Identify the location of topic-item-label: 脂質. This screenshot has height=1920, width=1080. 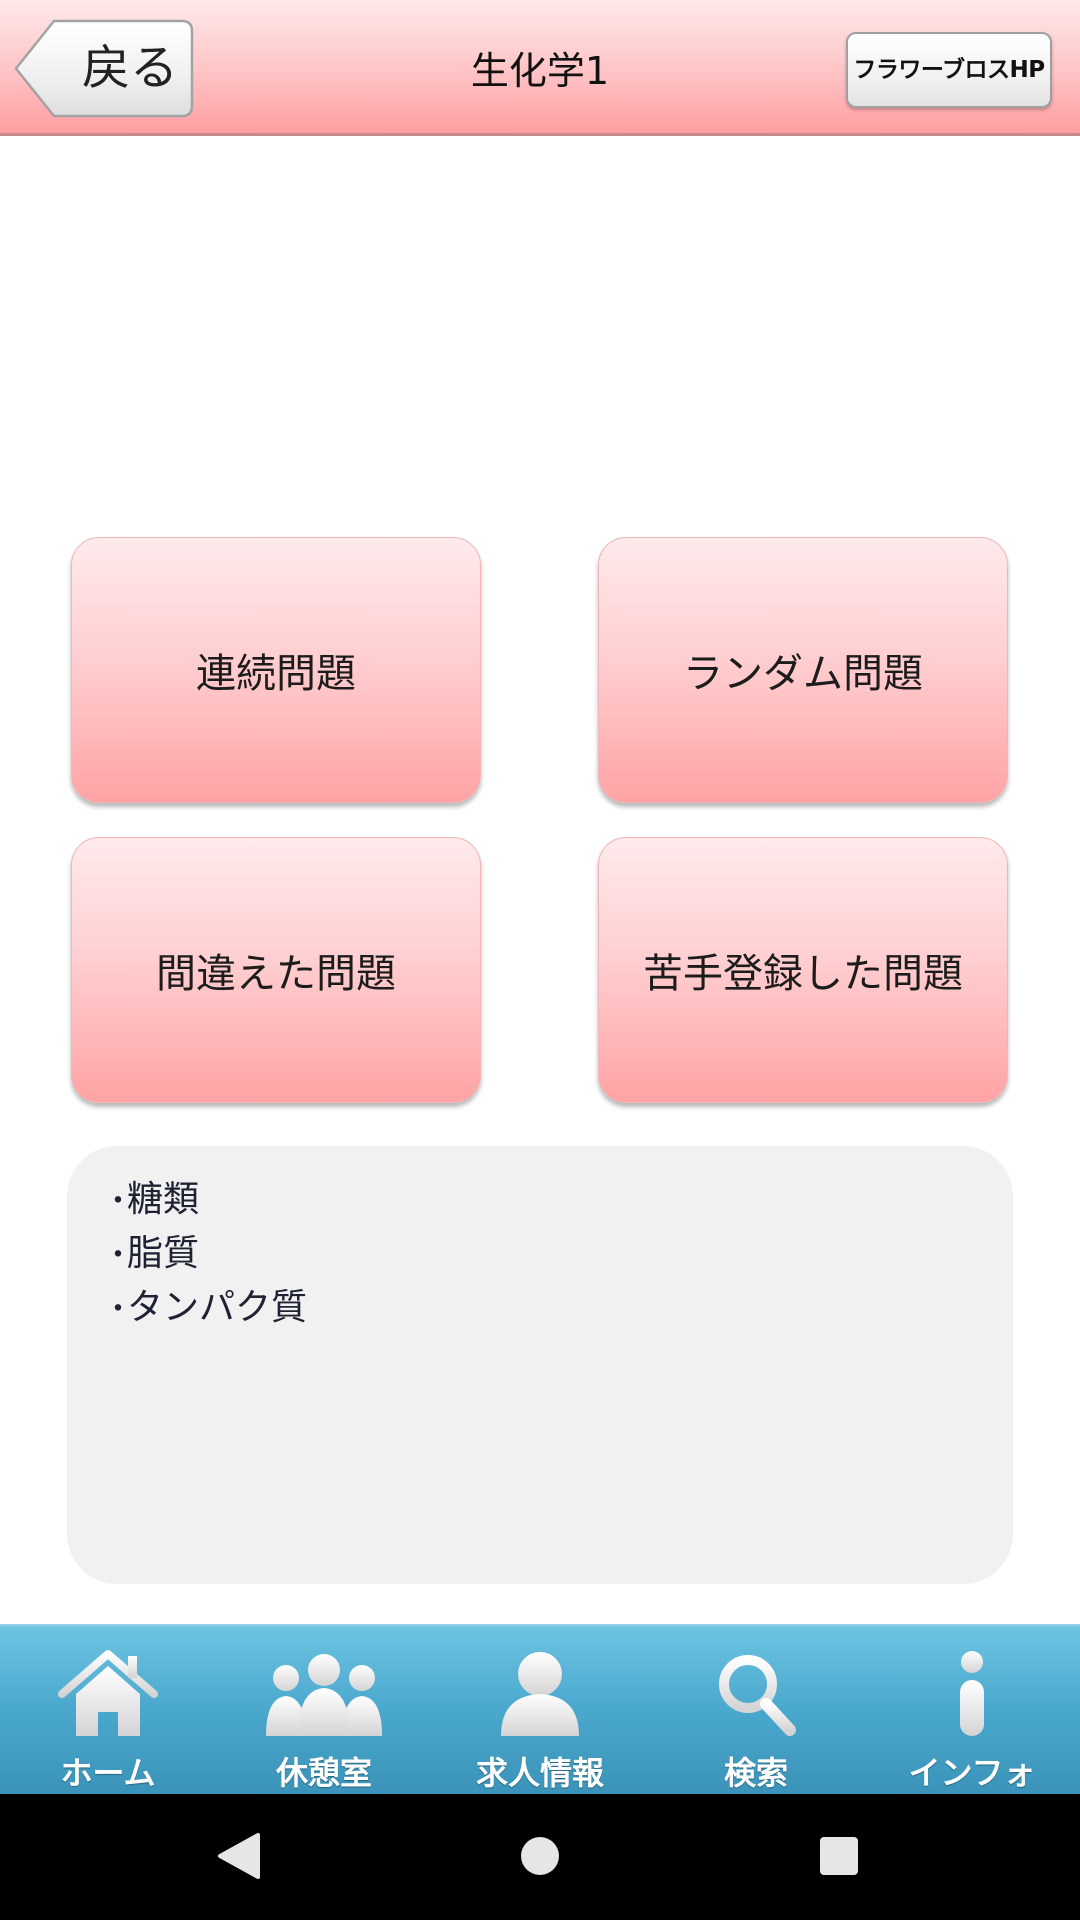
(163, 1253).